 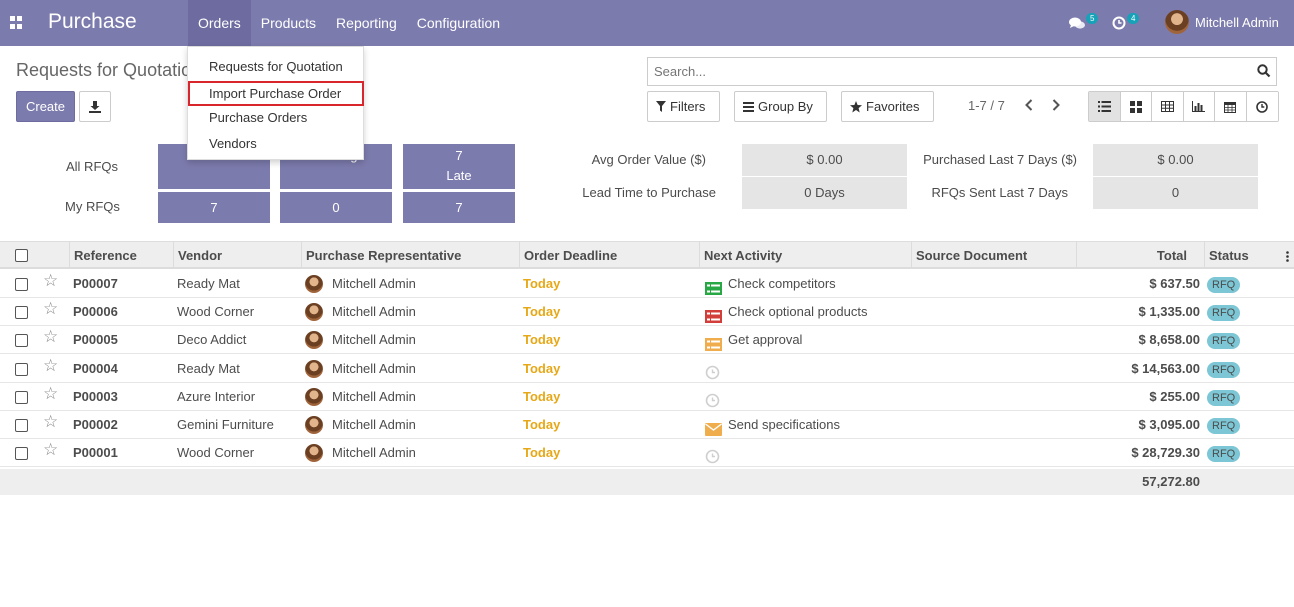 I want to click on favorites-button: Favorites, so click(x=887, y=106).